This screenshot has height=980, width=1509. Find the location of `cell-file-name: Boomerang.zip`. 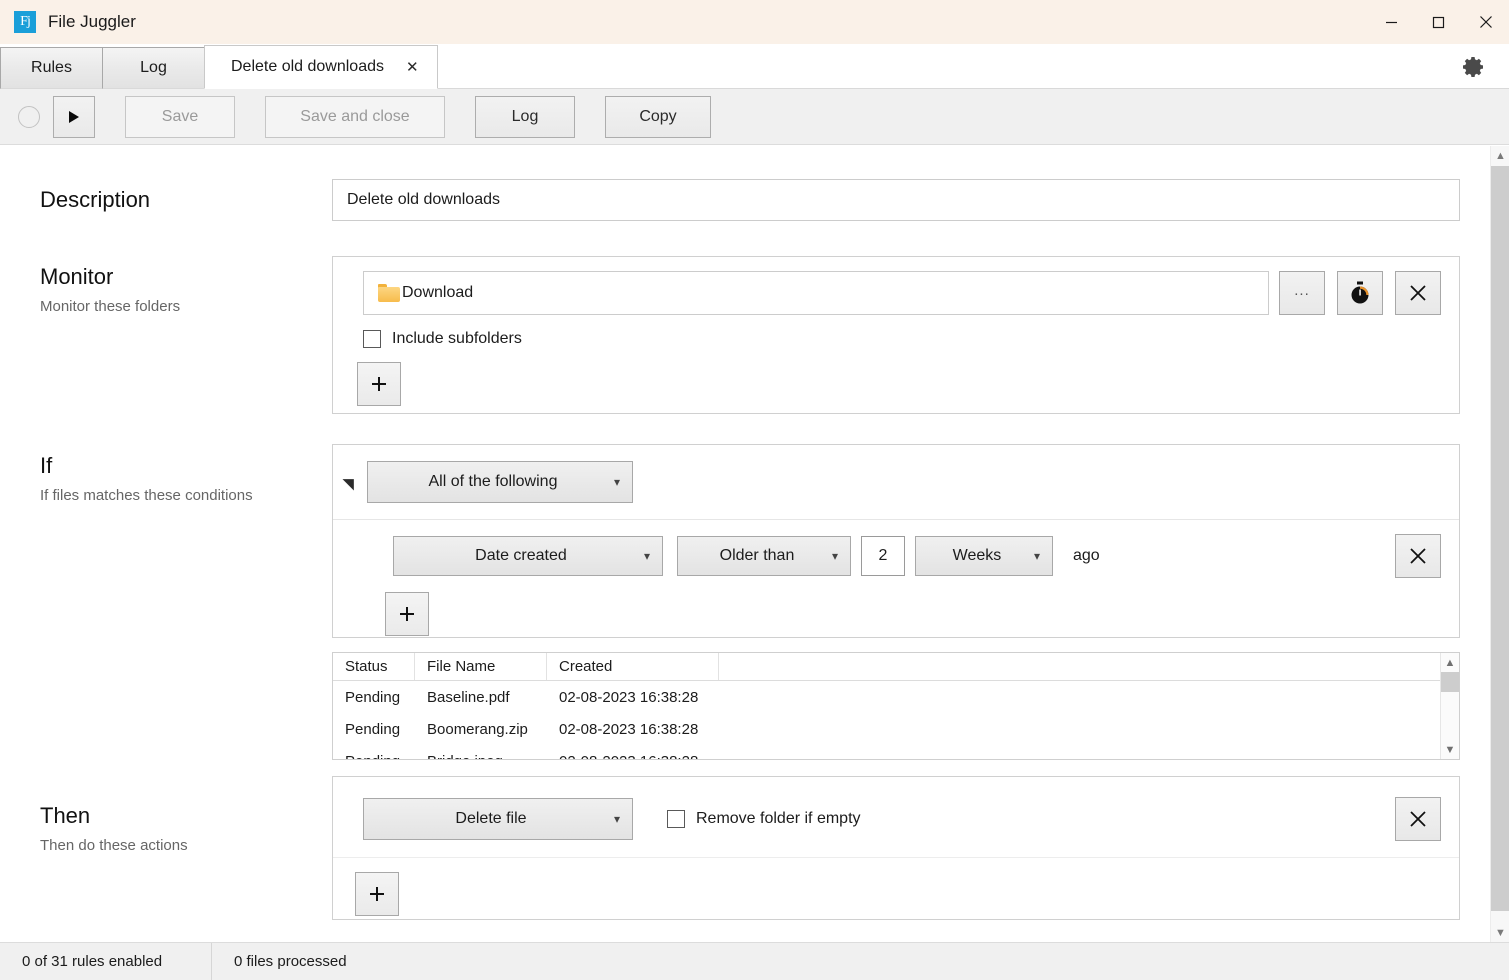

cell-file-name: Boomerang.zip is located at coordinates (477, 729).